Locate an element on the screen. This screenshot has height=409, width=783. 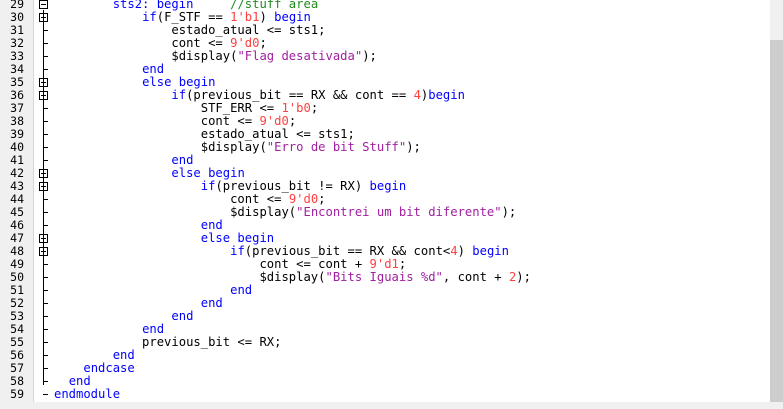
fold-guide-line is located at coordinates (43, 197).